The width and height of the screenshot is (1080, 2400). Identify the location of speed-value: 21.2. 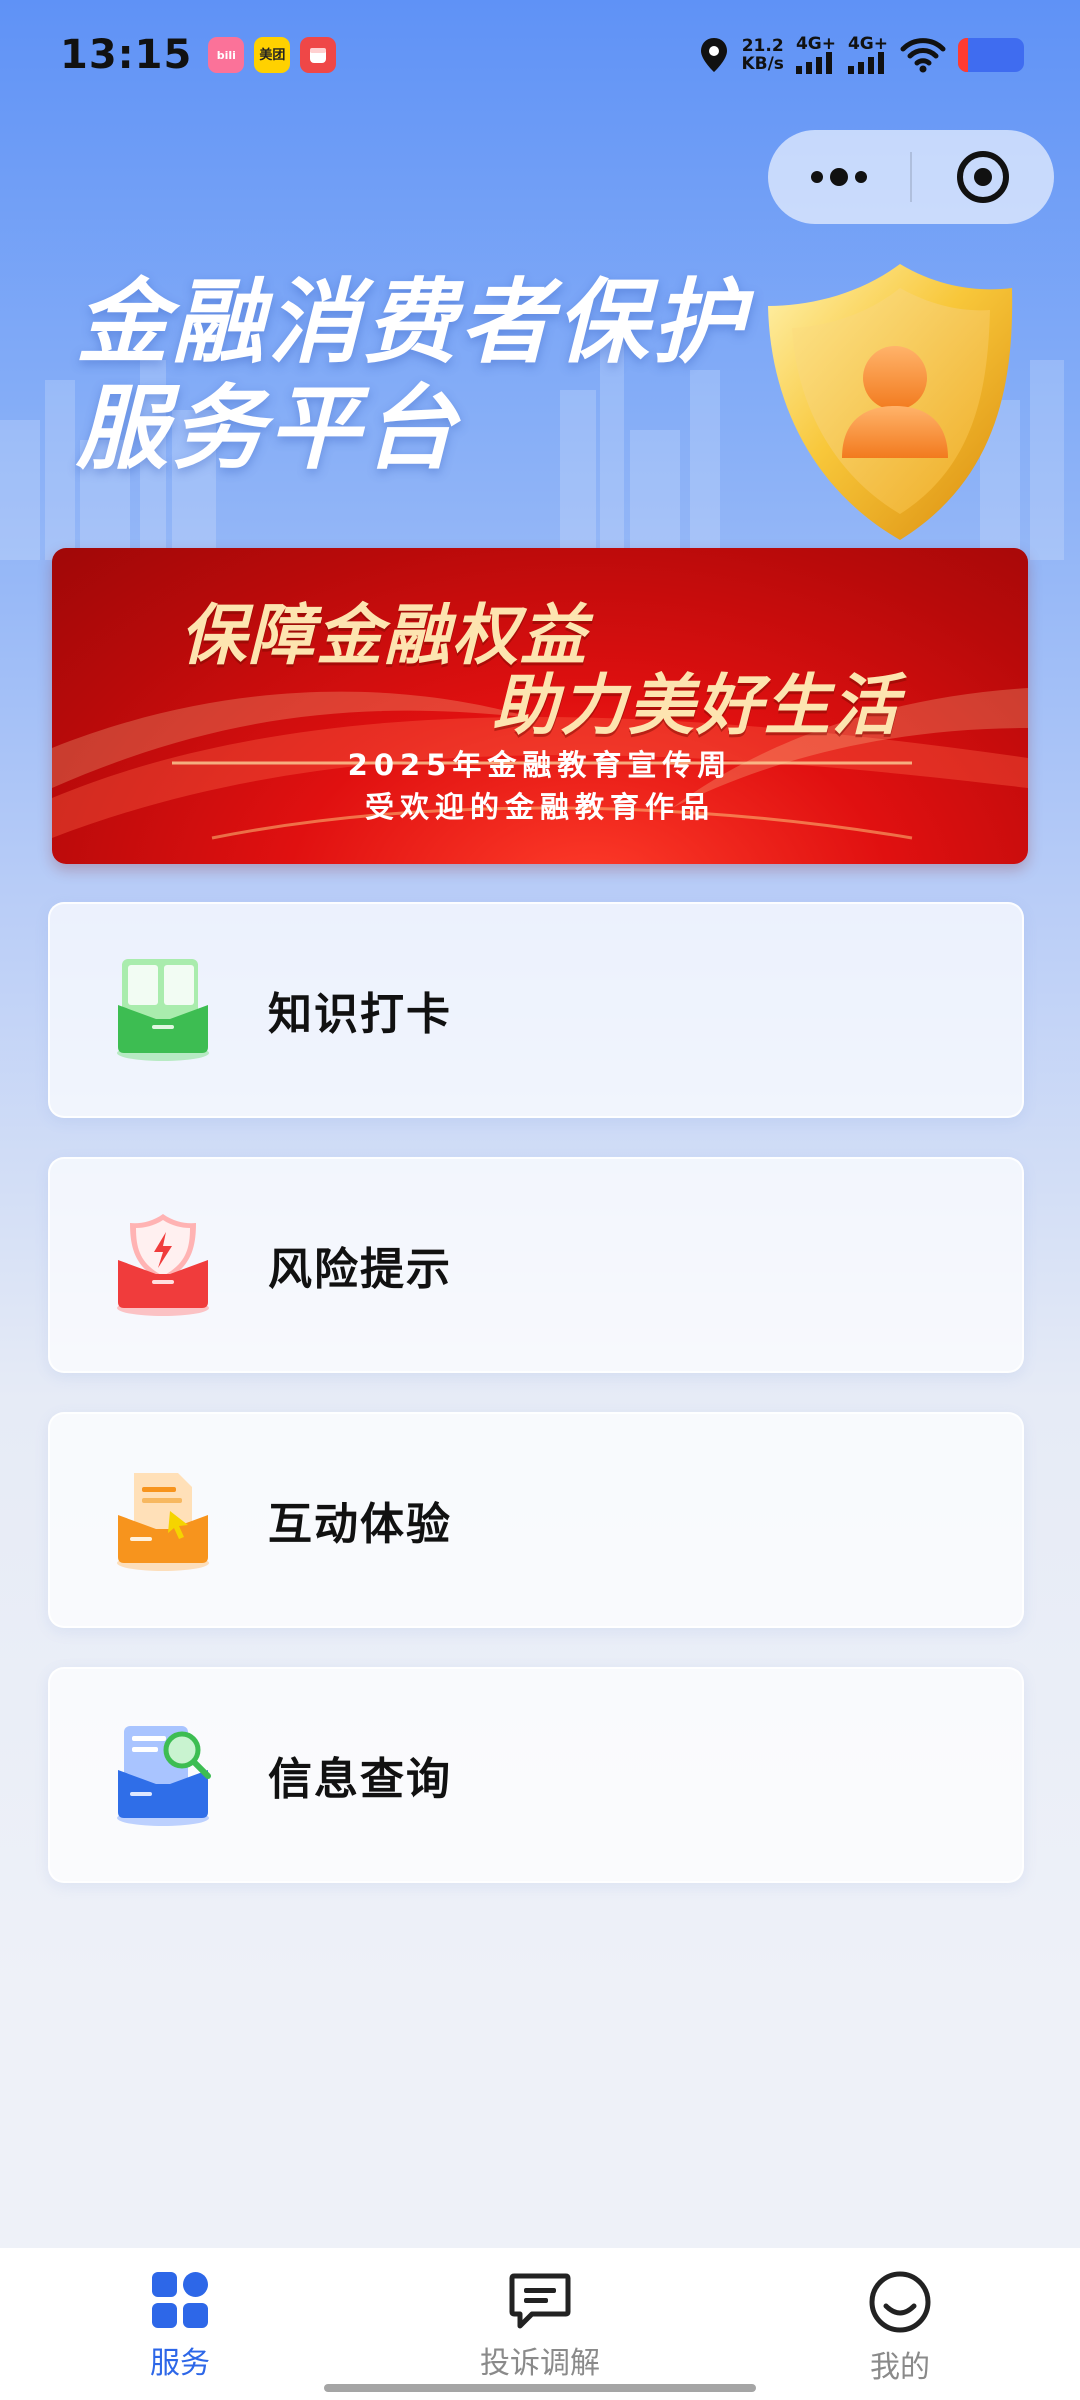
(762, 46).